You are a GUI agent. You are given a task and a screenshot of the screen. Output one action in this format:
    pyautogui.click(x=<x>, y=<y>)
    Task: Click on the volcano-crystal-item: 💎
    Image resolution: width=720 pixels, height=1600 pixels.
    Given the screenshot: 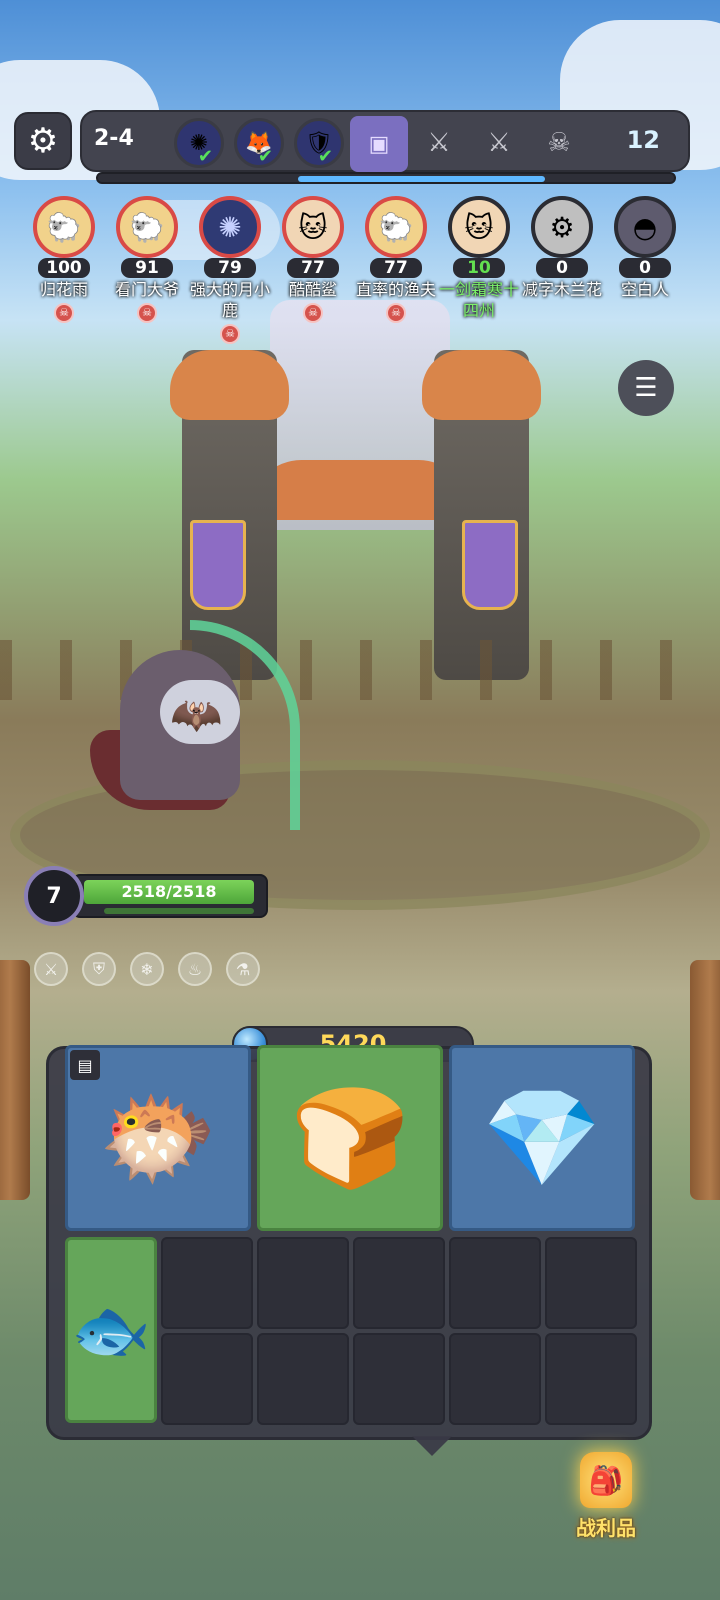 What is the action you would take?
    pyautogui.click(x=542, y=1137)
    